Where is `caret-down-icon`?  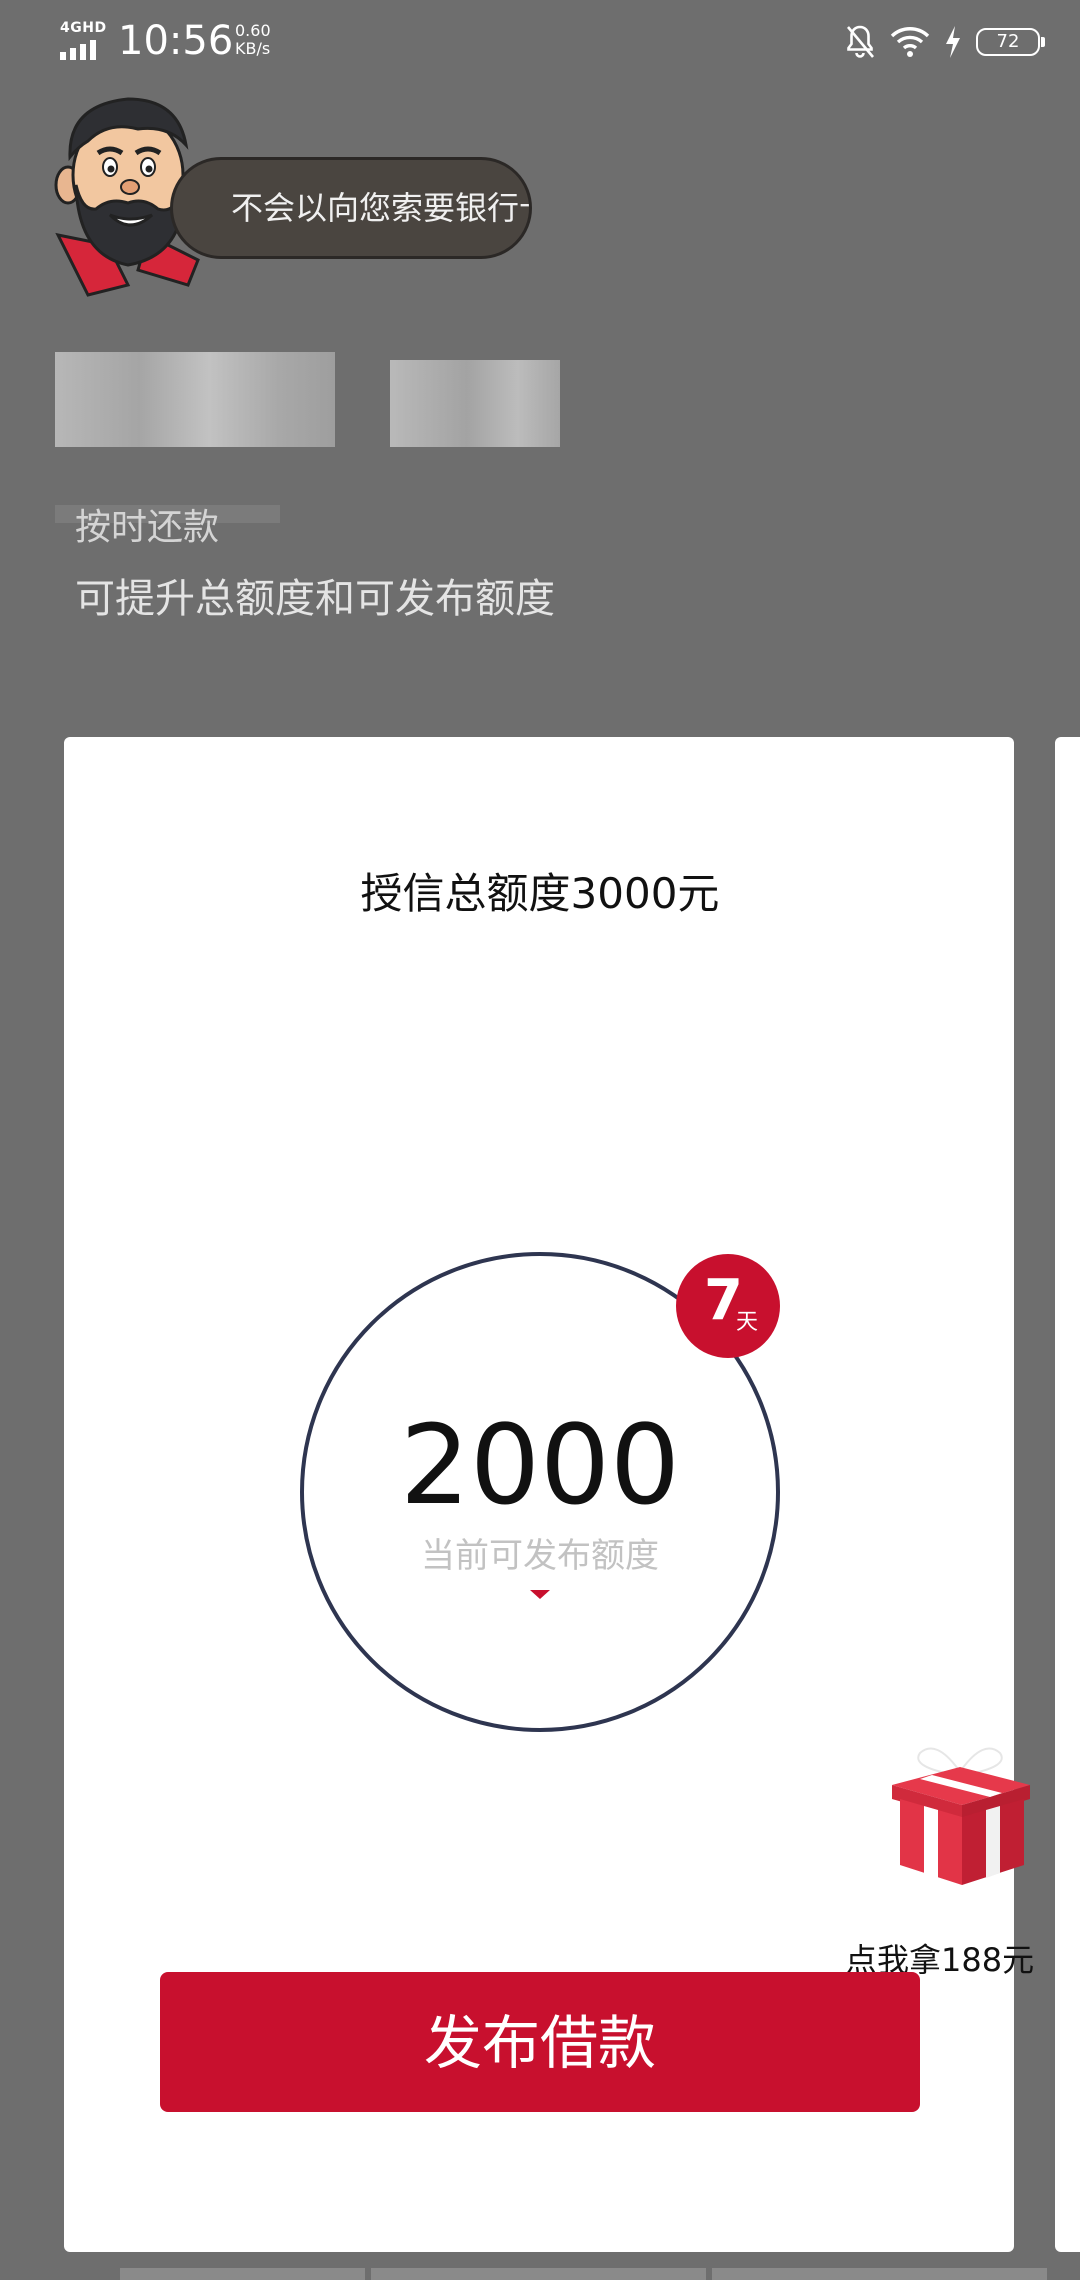
caret-down-icon is located at coordinates (540, 1594).